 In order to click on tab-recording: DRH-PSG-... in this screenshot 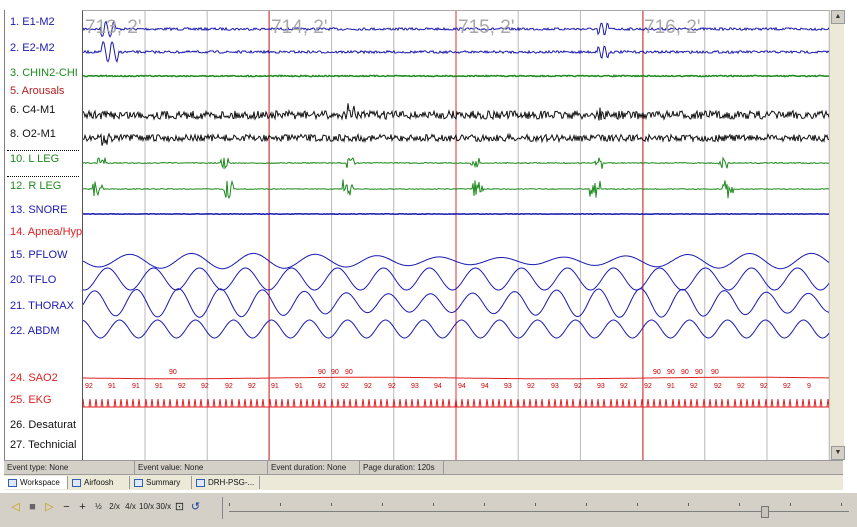, I will do `click(226, 482)`.